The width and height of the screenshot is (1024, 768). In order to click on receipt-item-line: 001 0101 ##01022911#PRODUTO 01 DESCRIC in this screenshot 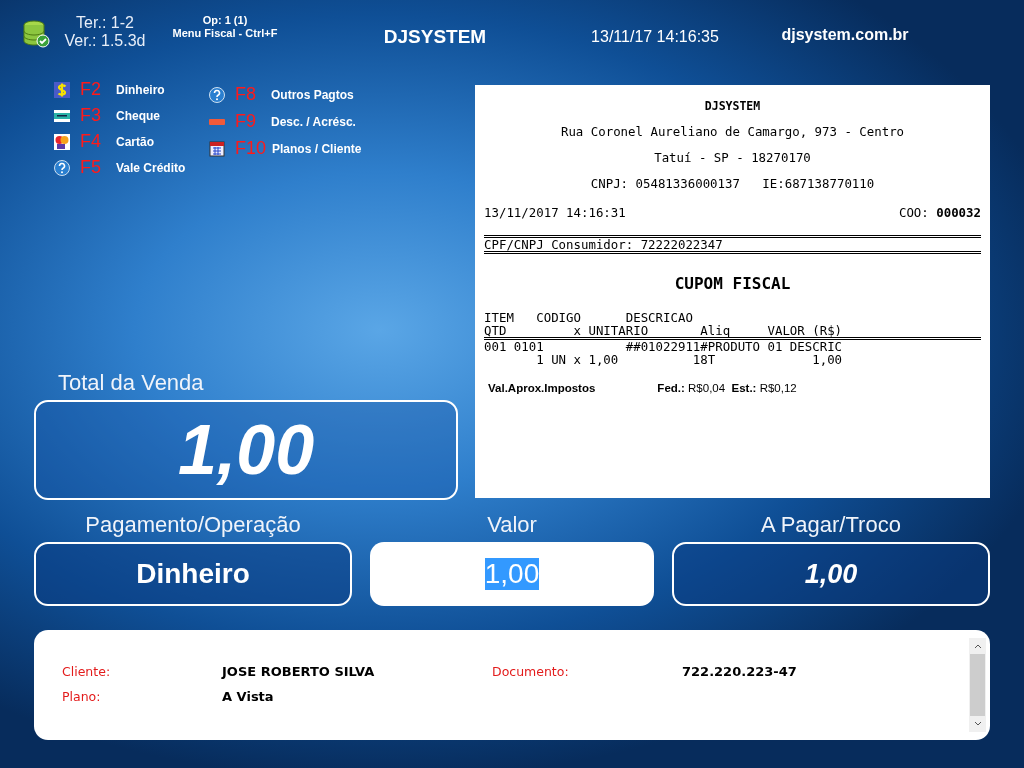, I will do `click(664, 346)`.